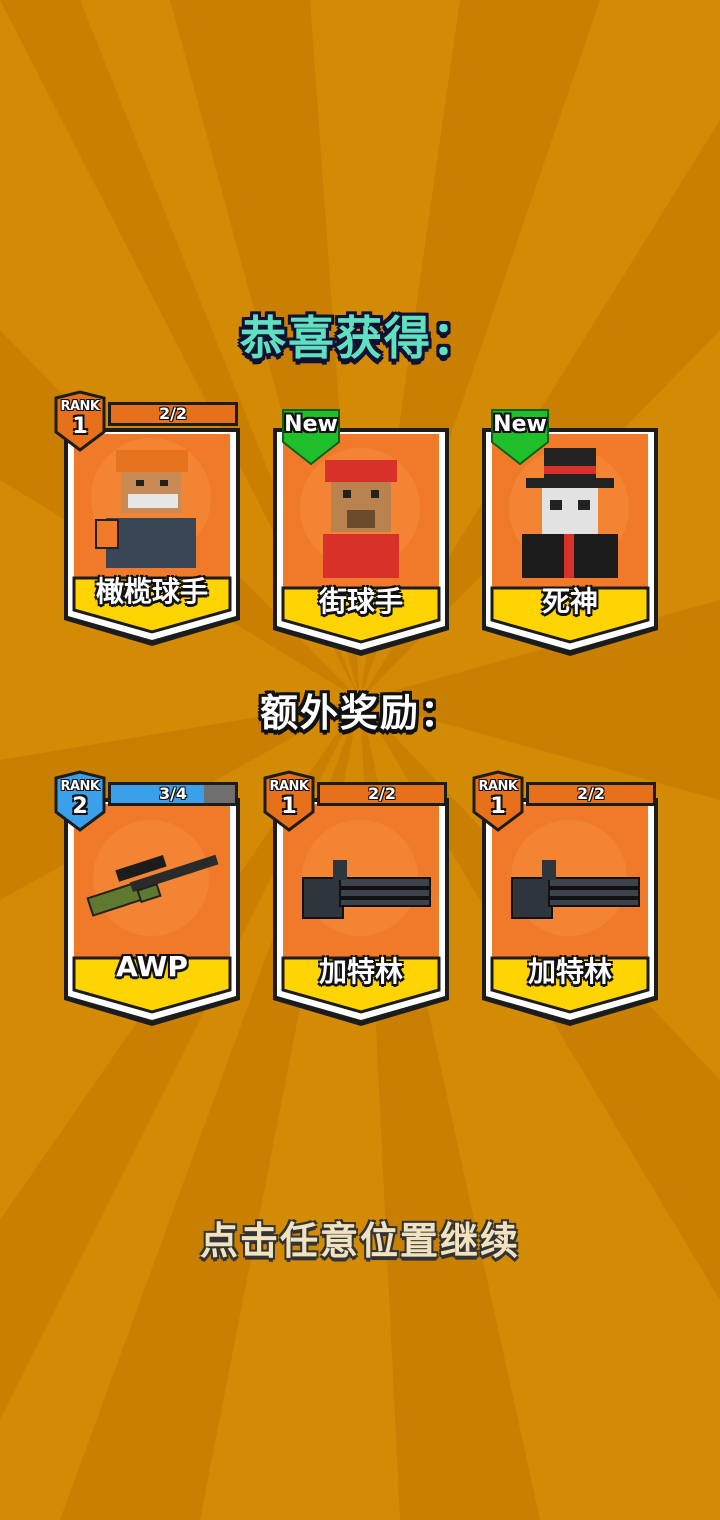  Describe the element at coordinates (357, 898) in the screenshot. I see `bonus-card-gatling: 2/2 RANK 1 加特林` at that location.